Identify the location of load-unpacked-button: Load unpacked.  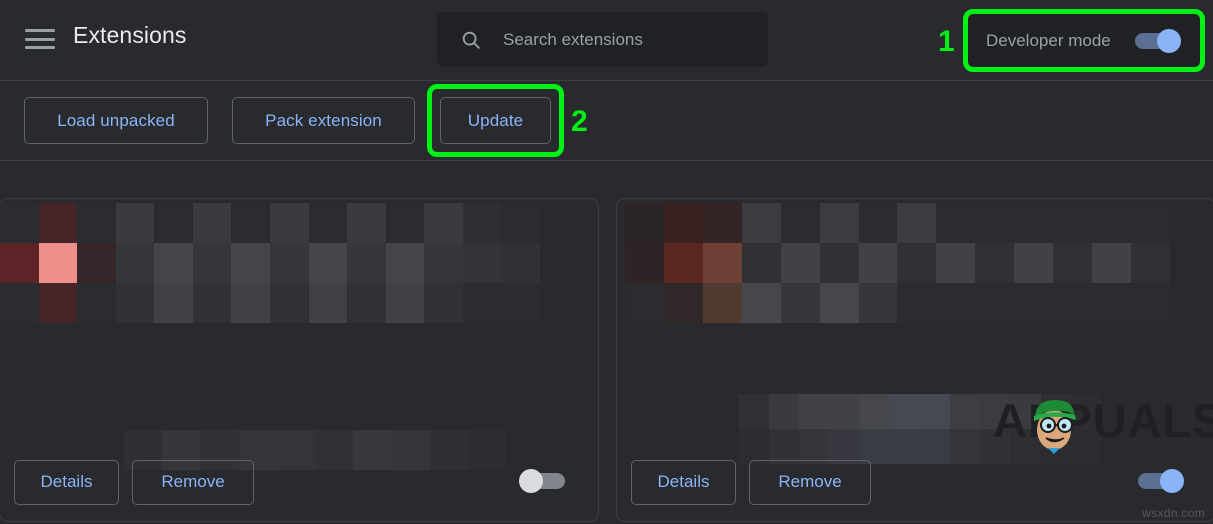
(116, 120).